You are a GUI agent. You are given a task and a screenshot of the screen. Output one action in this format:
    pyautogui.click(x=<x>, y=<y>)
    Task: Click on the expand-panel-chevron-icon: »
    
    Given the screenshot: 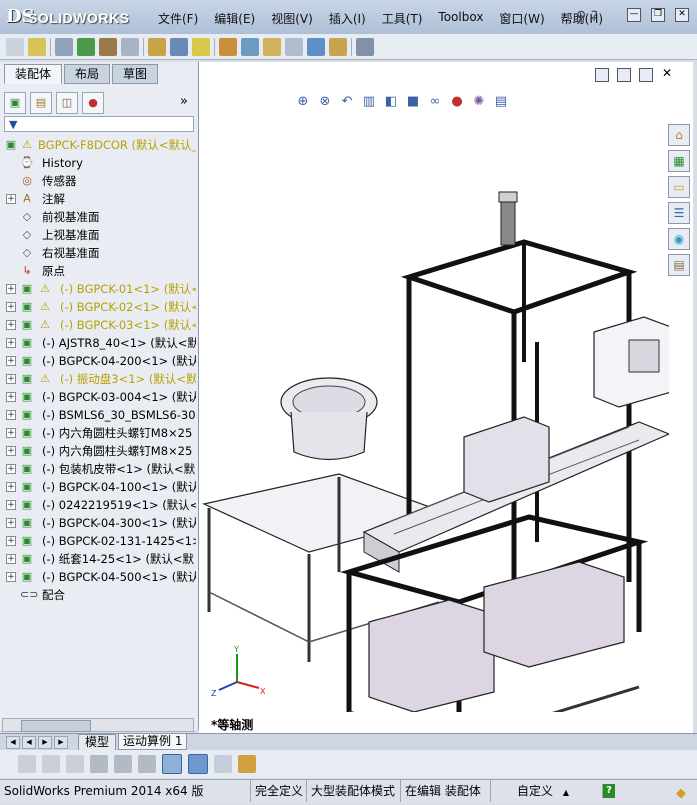 What is the action you would take?
    pyautogui.click(x=184, y=101)
    